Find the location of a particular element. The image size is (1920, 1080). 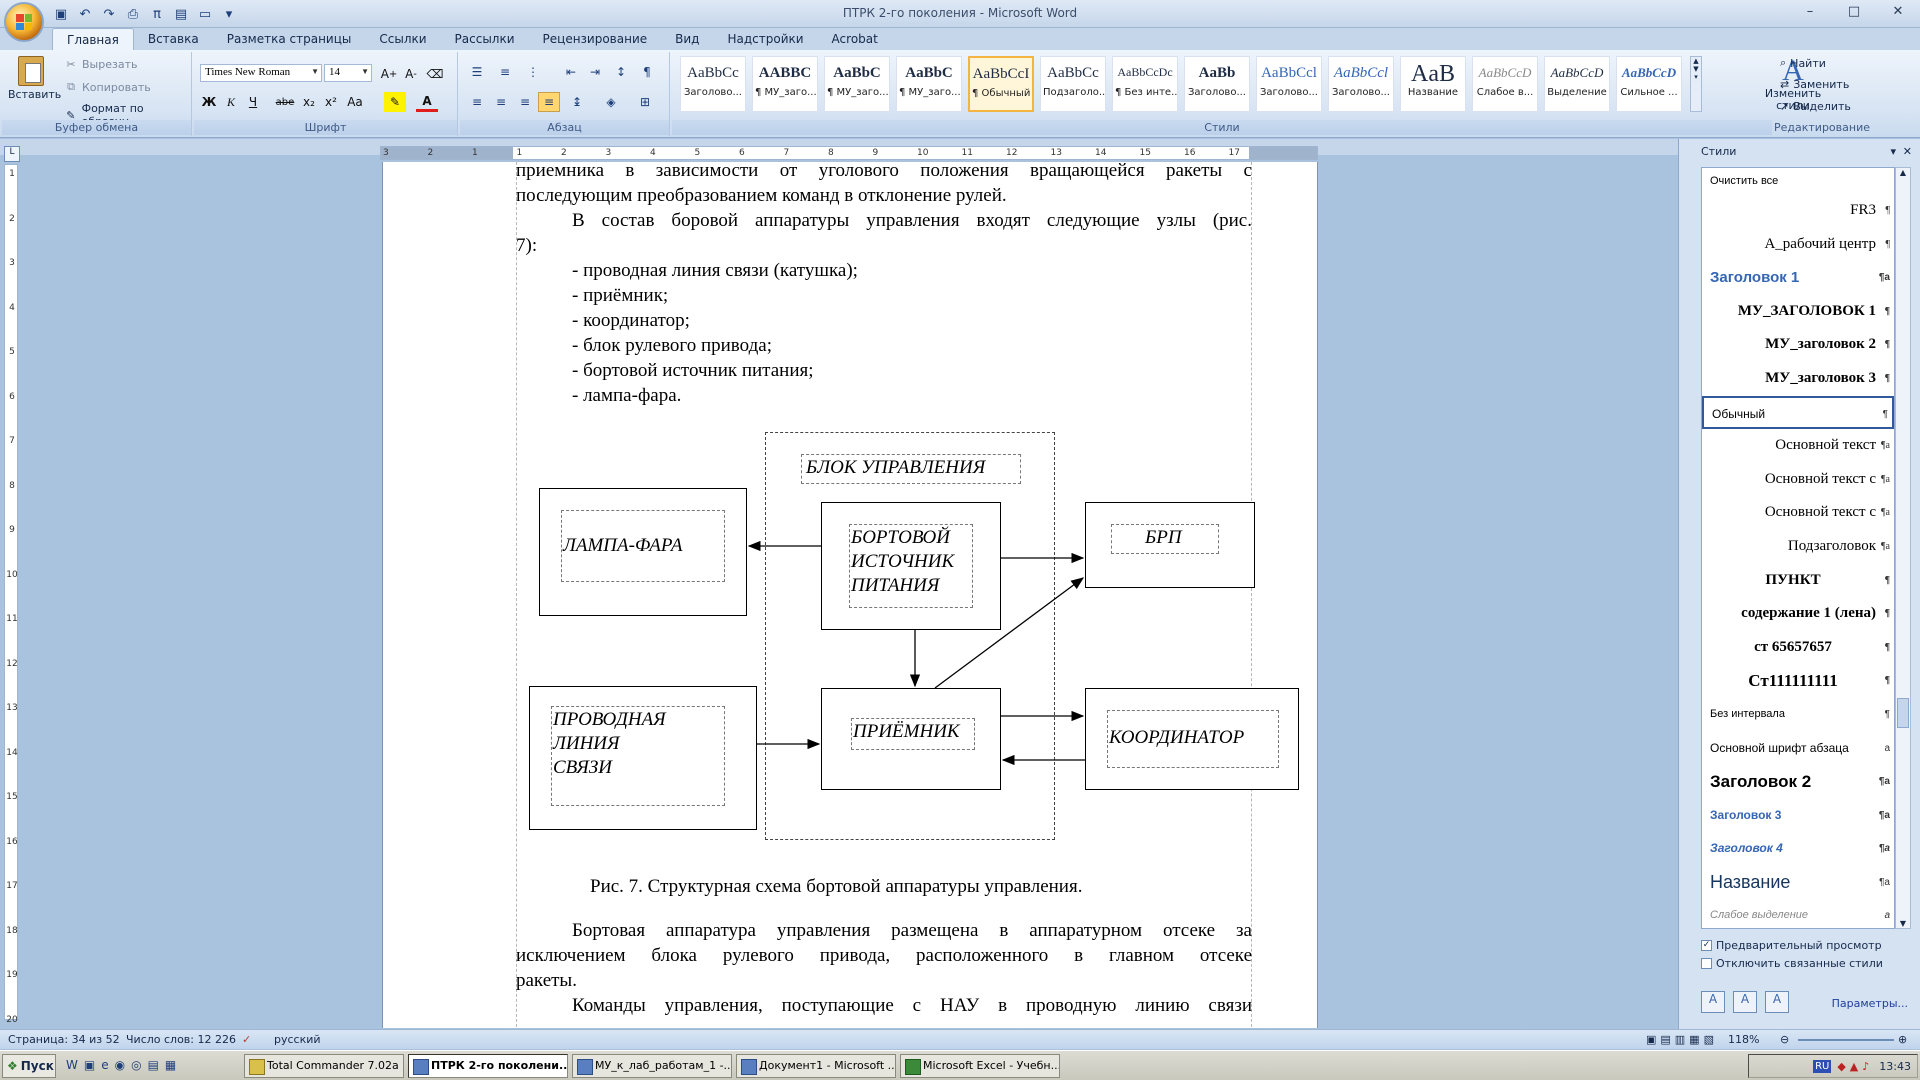

close-button: ✕ is located at coordinates (1898, 11).